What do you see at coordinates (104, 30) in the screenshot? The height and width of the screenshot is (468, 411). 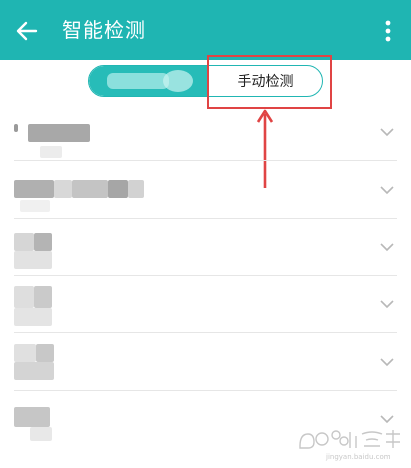 I see `page-title: 智能检测` at bounding box center [104, 30].